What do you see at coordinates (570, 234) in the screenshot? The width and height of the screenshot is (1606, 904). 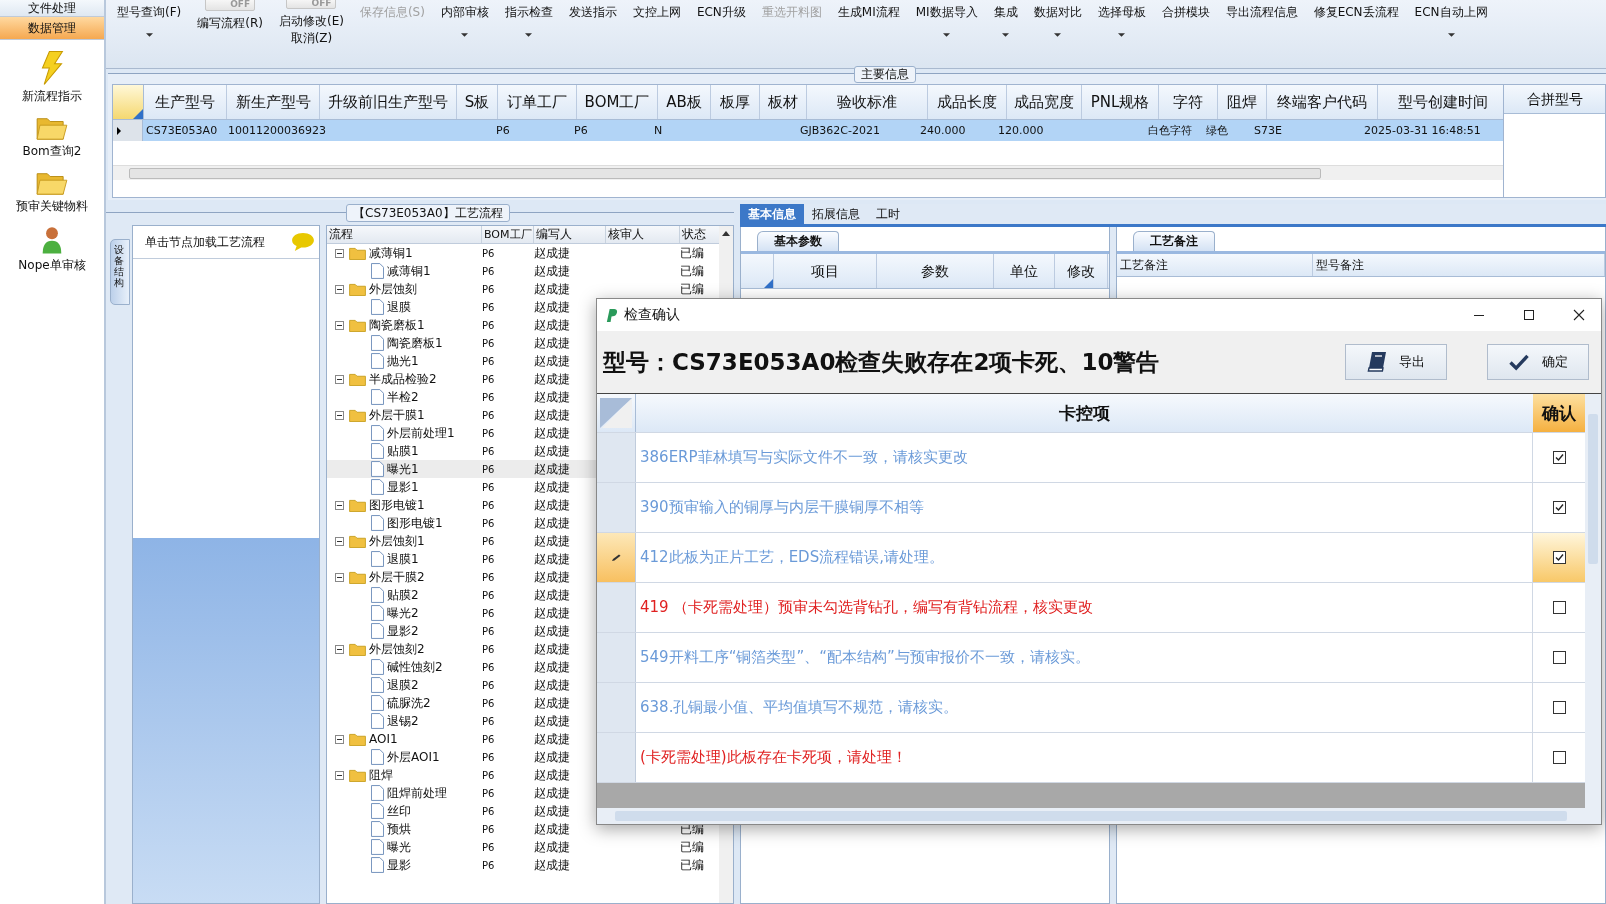 I see `column-header: 编写人` at bounding box center [570, 234].